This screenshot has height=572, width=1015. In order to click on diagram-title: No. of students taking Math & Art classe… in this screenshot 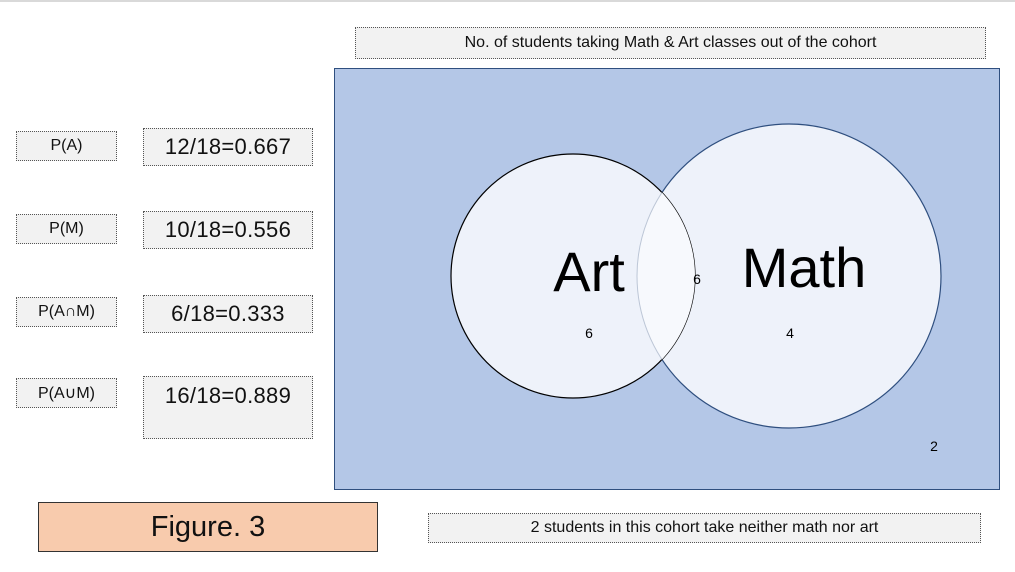, I will do `click(670, 43)`.